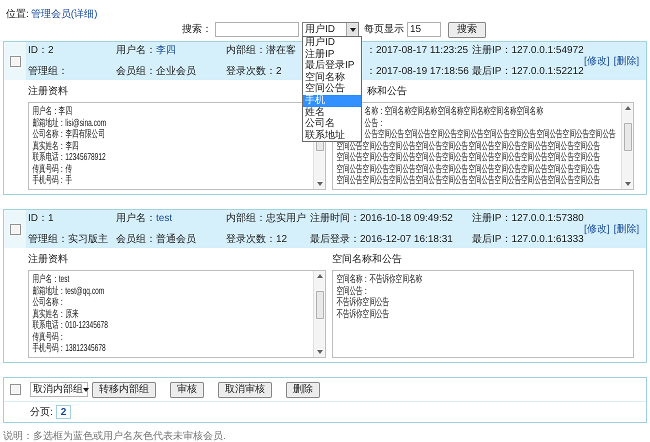  What do you see at coordinates (528, 50) in the screenshot?
I see `header-field: 注册IP：127.0.0.1:54972` at bounding box center [528, 50].